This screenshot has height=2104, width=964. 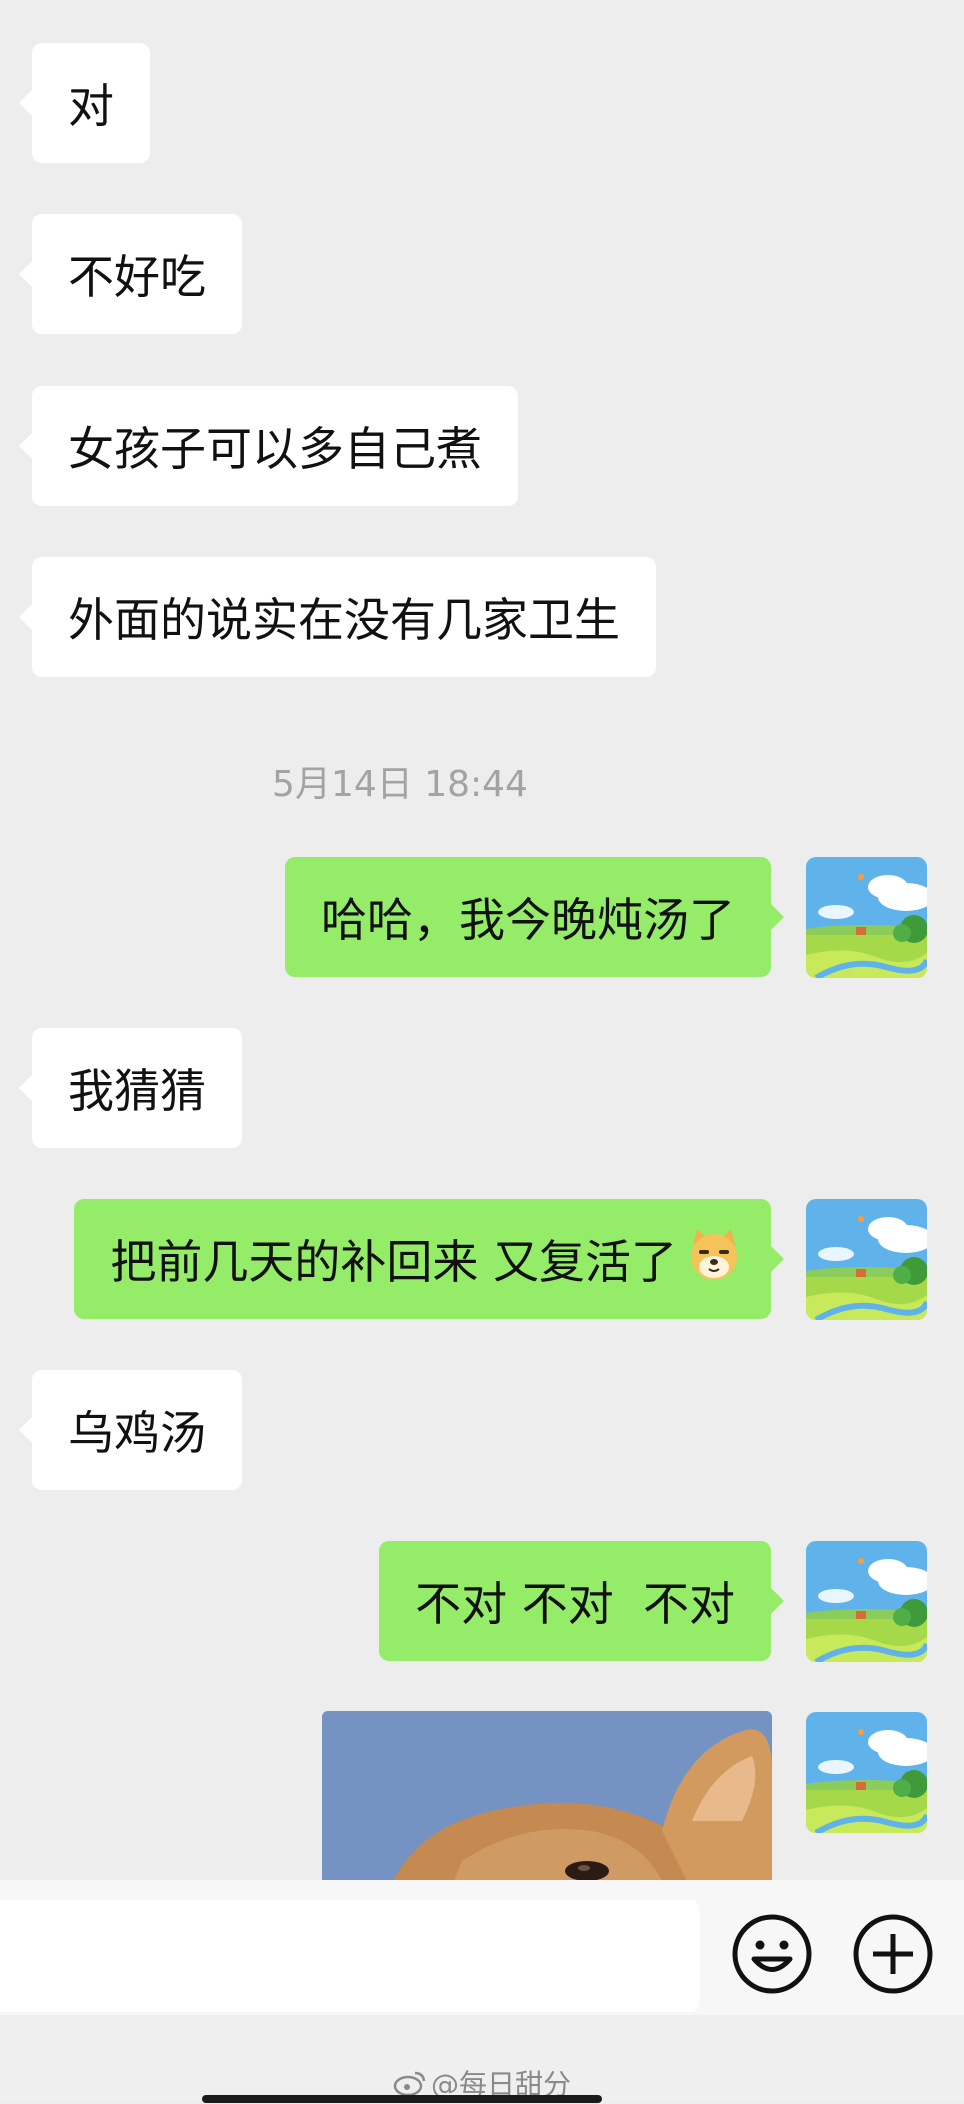 I want to click on doge-emoji-icon, so click(x=714, y=1259).